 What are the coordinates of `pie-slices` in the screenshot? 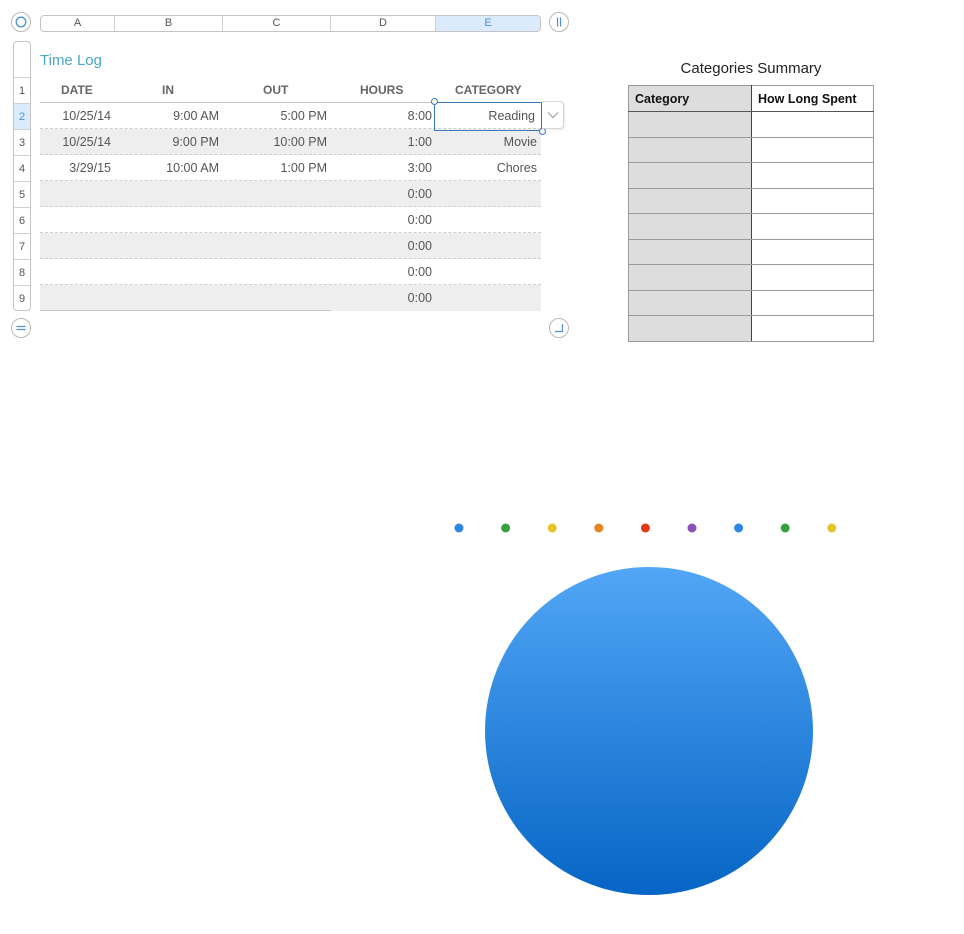 It's located at (649, 731).